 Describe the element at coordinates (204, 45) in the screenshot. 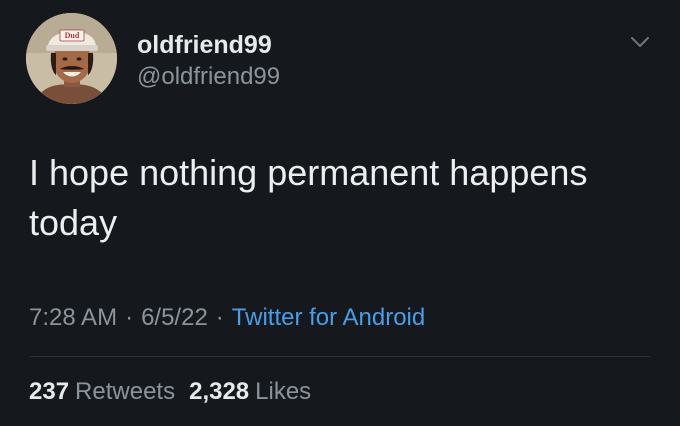

I see `display-name: oldfriend99` at that location.